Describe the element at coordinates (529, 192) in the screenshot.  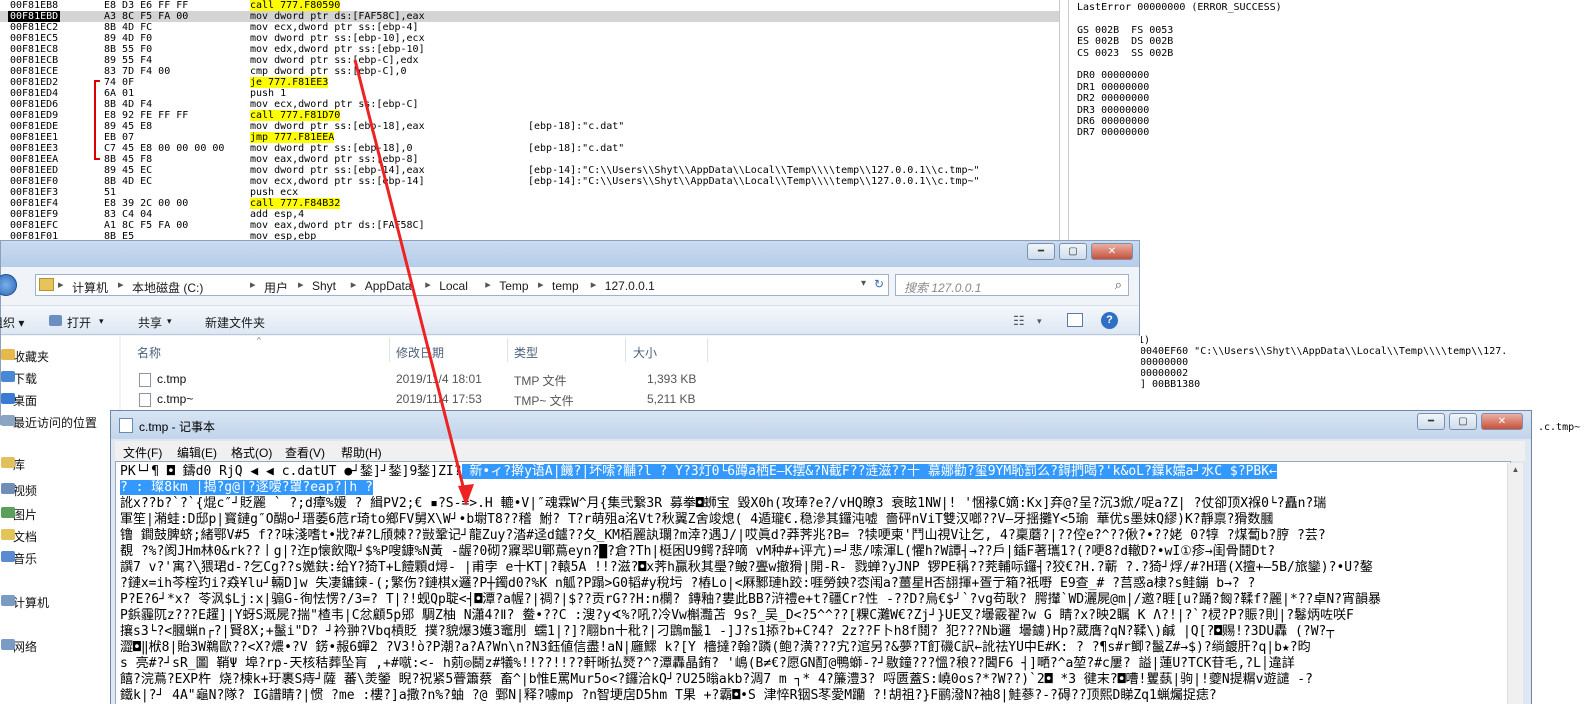
I see `disasm-row: 00F81EF3 51 push ecx` at that location.